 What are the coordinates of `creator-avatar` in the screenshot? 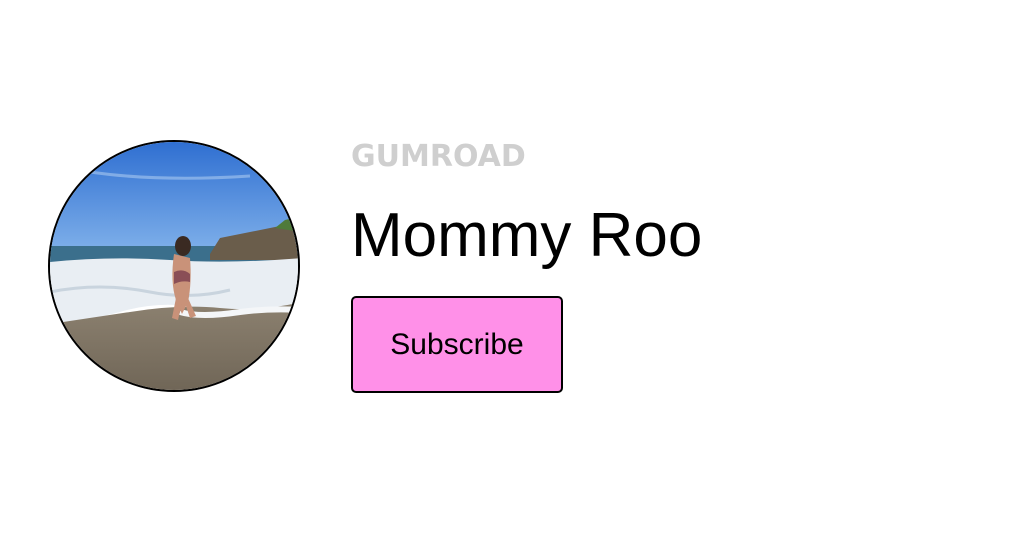 It's located at (174, 266).